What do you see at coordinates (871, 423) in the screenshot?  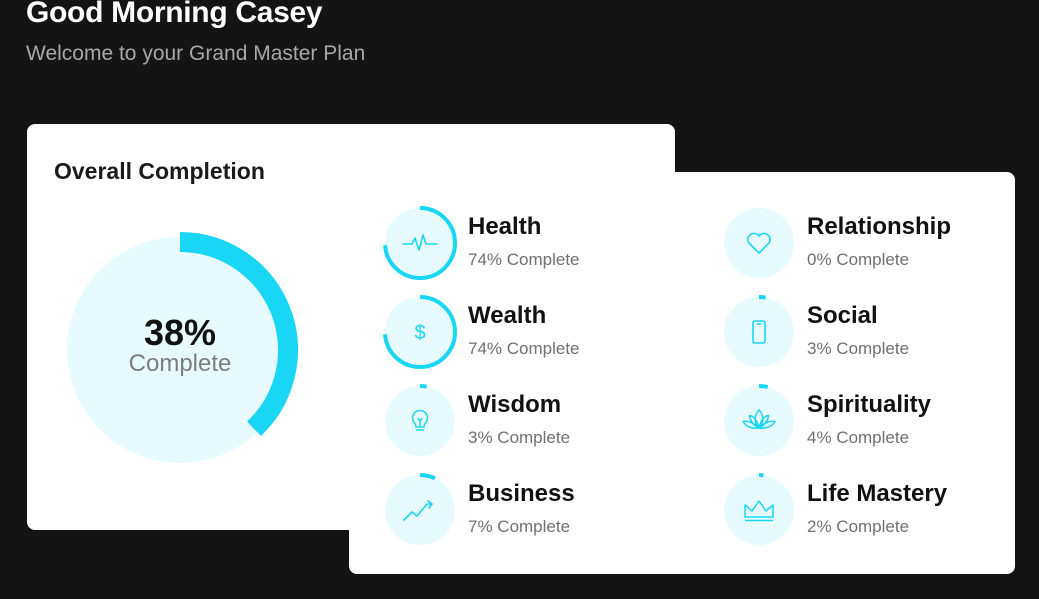 I see `category-spirituality: Spirituality 4% Complete` at bounding box center [871, 423].